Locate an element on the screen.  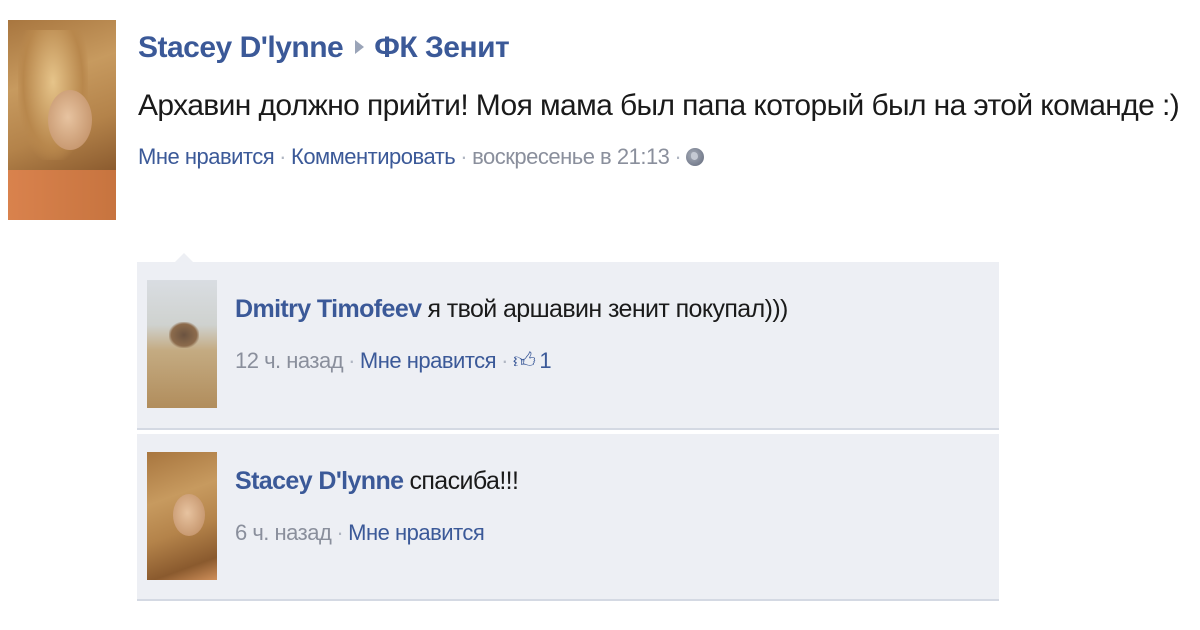
post-header: Stacey D'lynne ФК Зенит is located at coordinates (659, 48).